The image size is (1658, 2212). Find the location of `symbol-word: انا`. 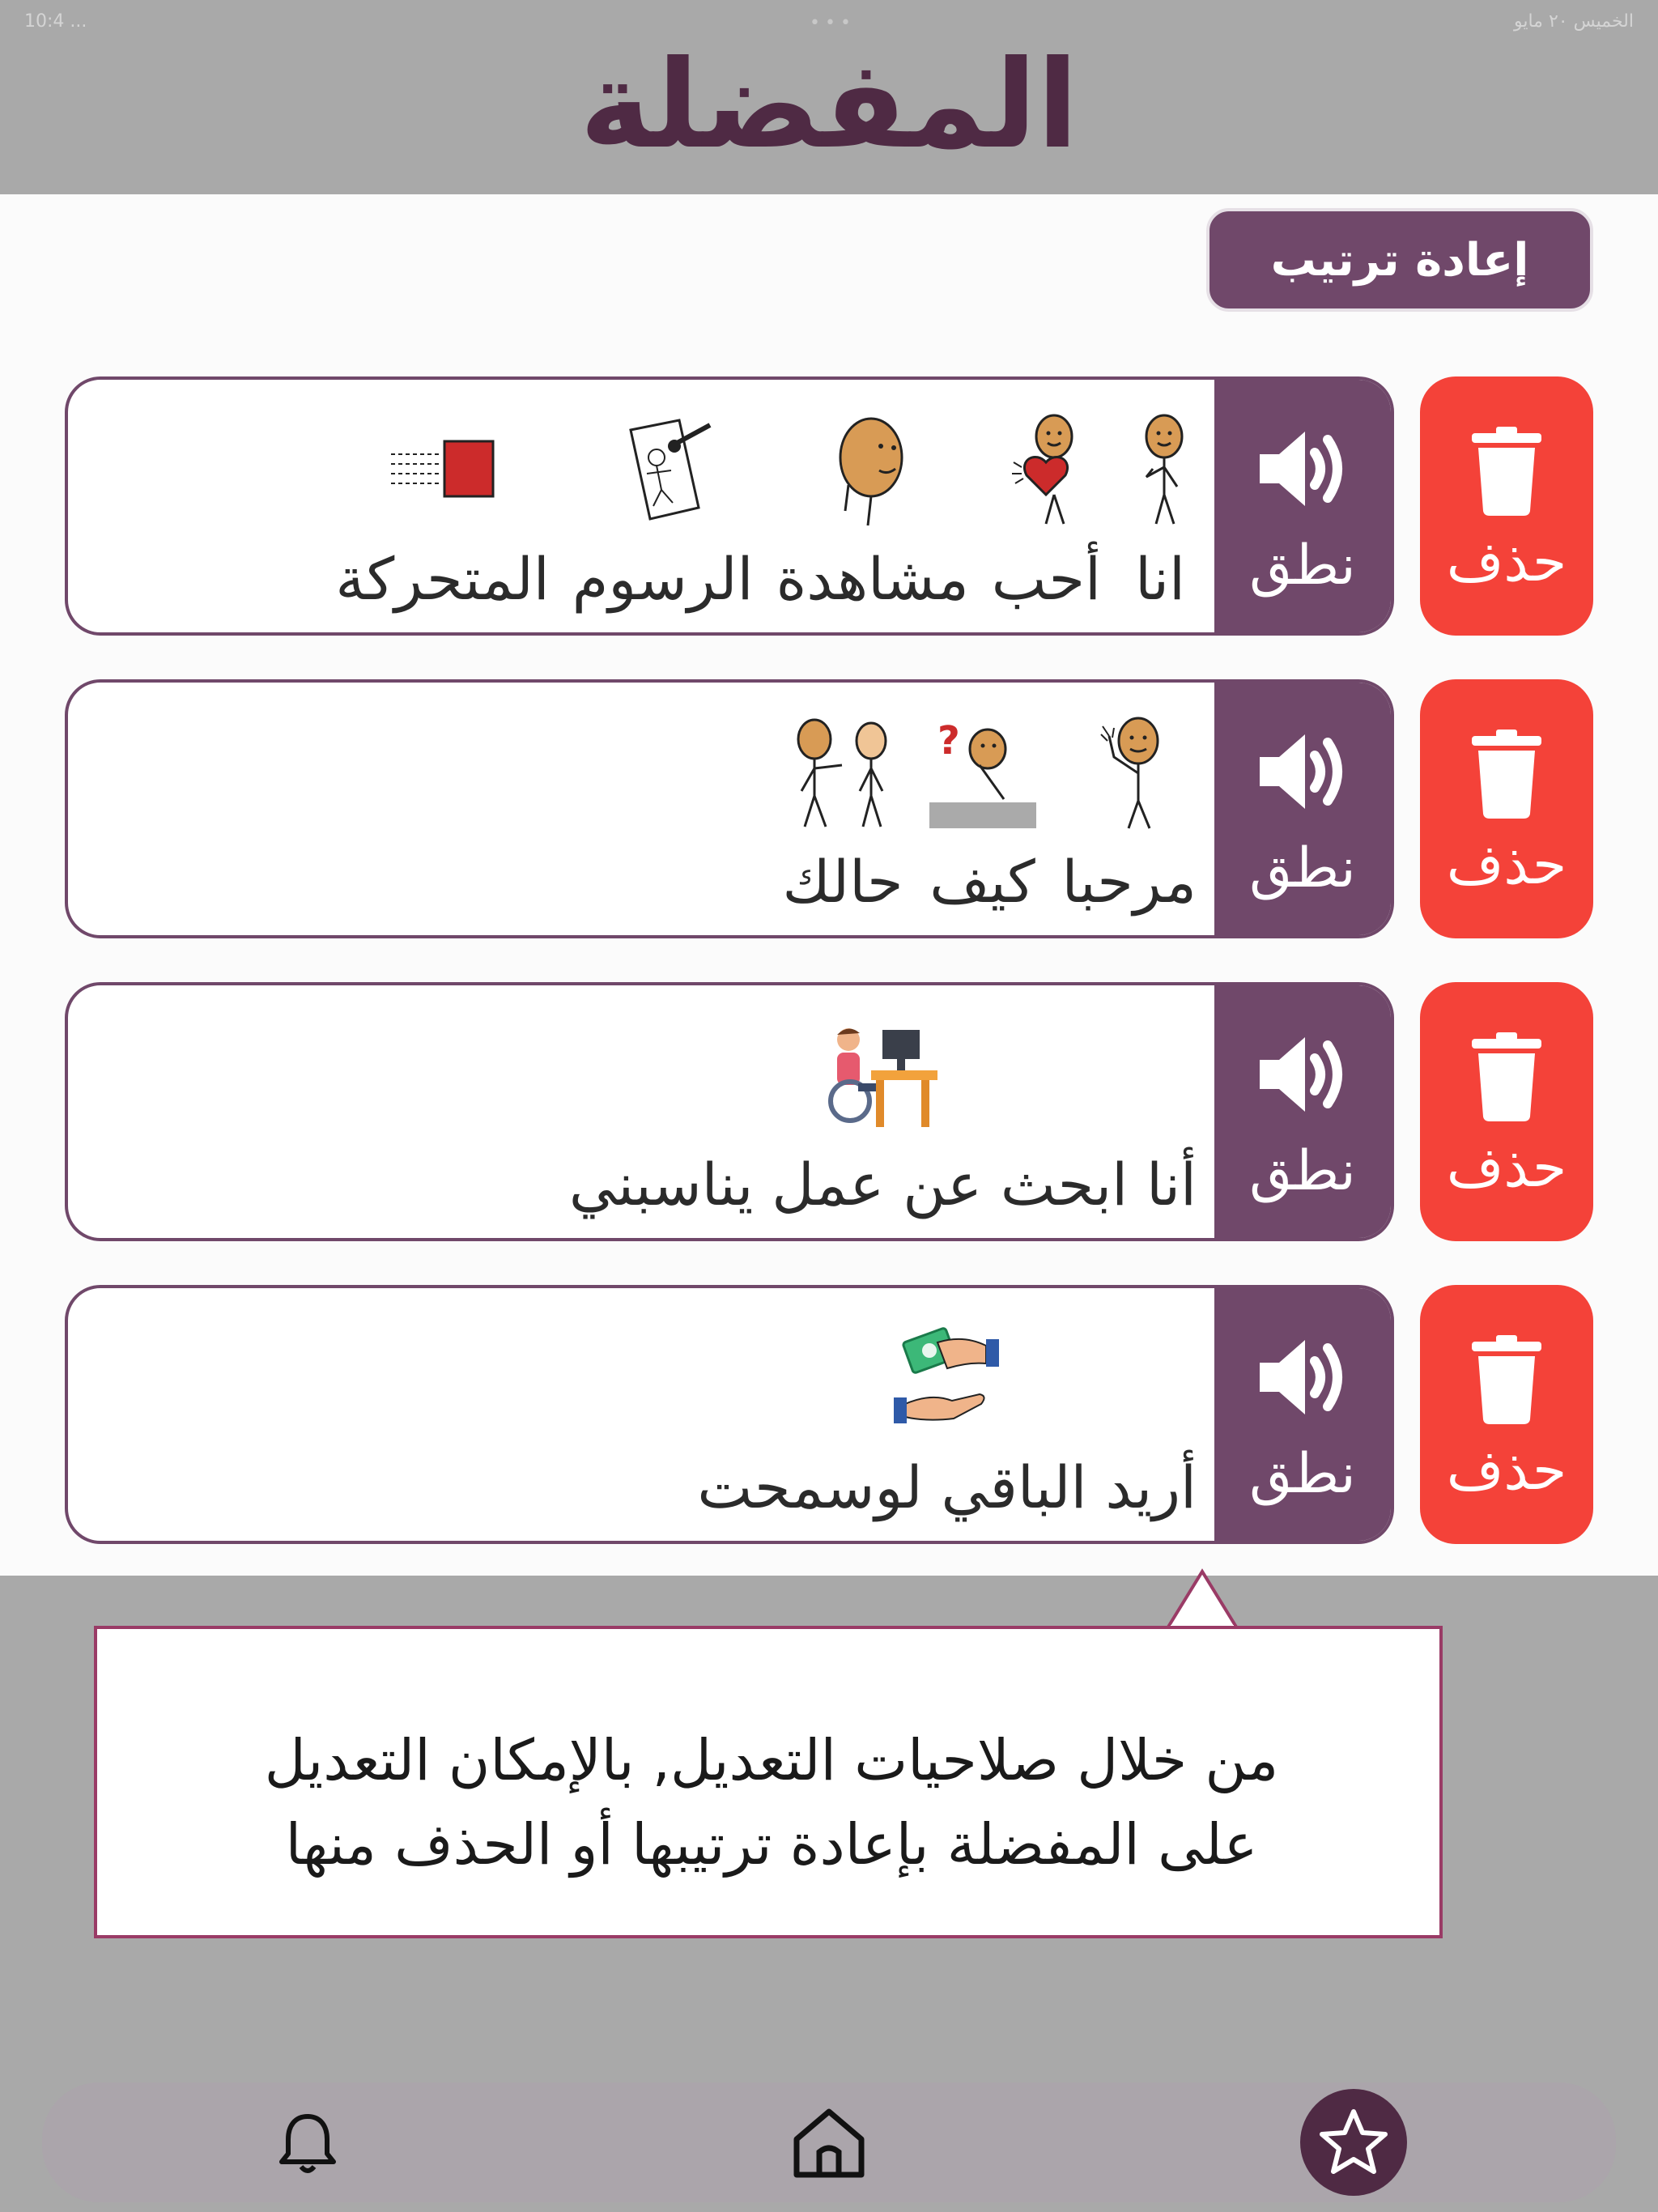

symbol-word: انا is located at coordinates (1160, 579).